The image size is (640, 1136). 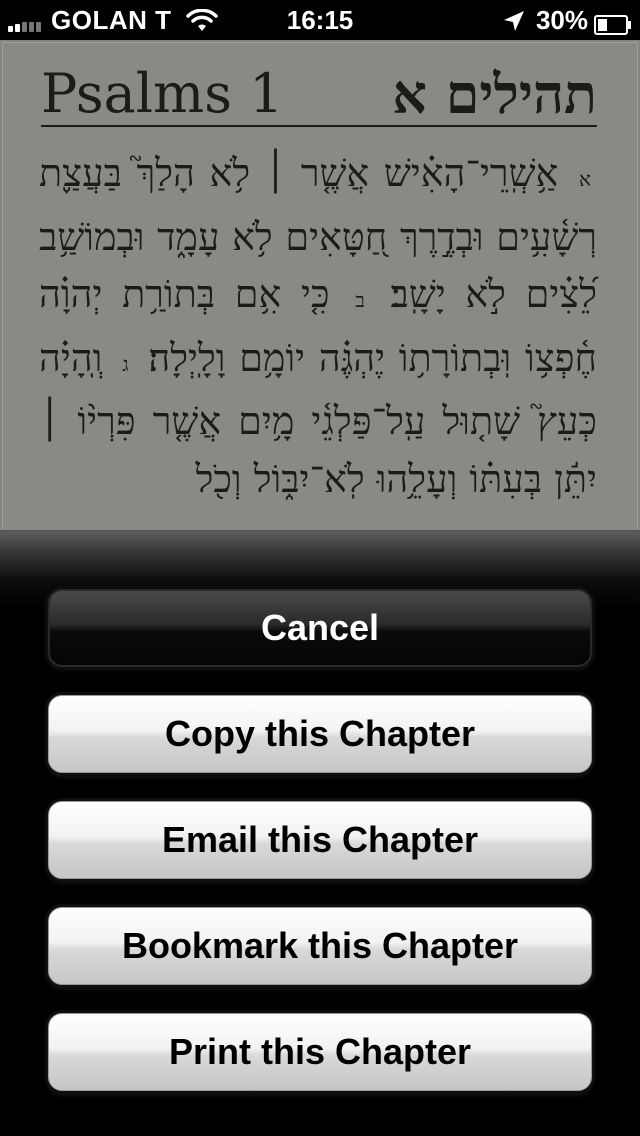 I want to click on action-sheet-sheen, so click(x=320, y=554).